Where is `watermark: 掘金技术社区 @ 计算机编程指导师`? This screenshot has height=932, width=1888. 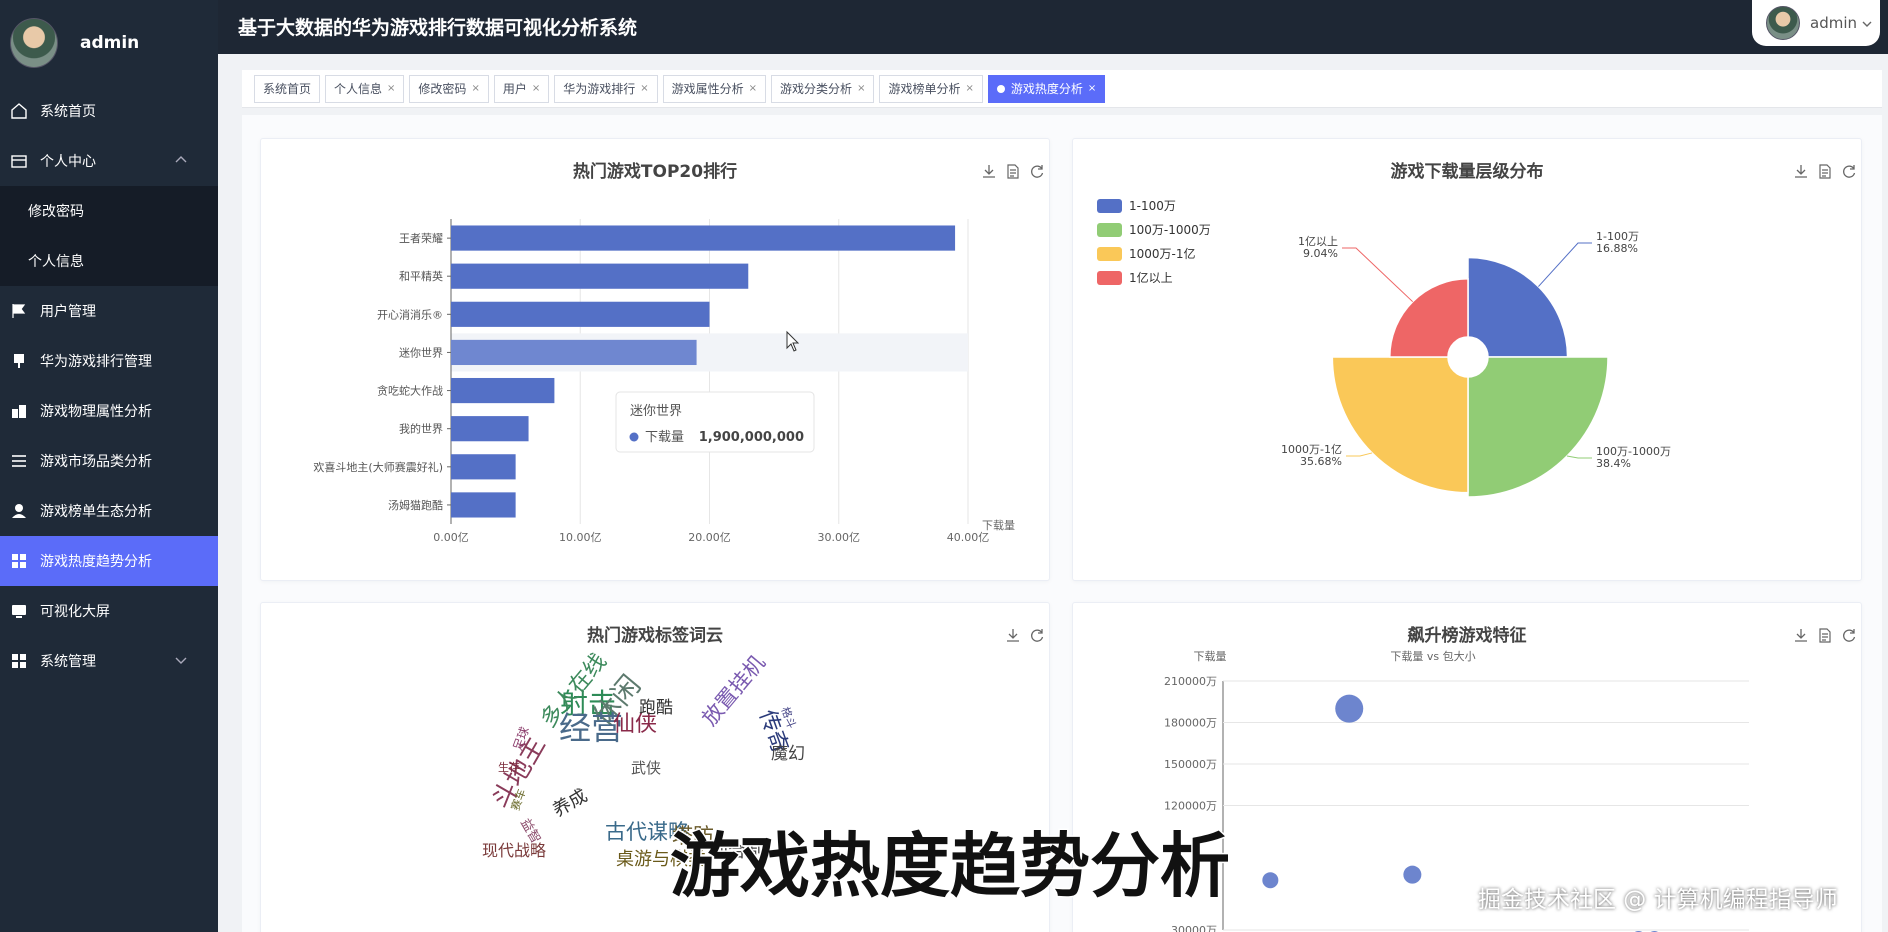
watermark: 掘金技术社区 @ 计算机编程指导师 is located at coordinates (1658, 900).